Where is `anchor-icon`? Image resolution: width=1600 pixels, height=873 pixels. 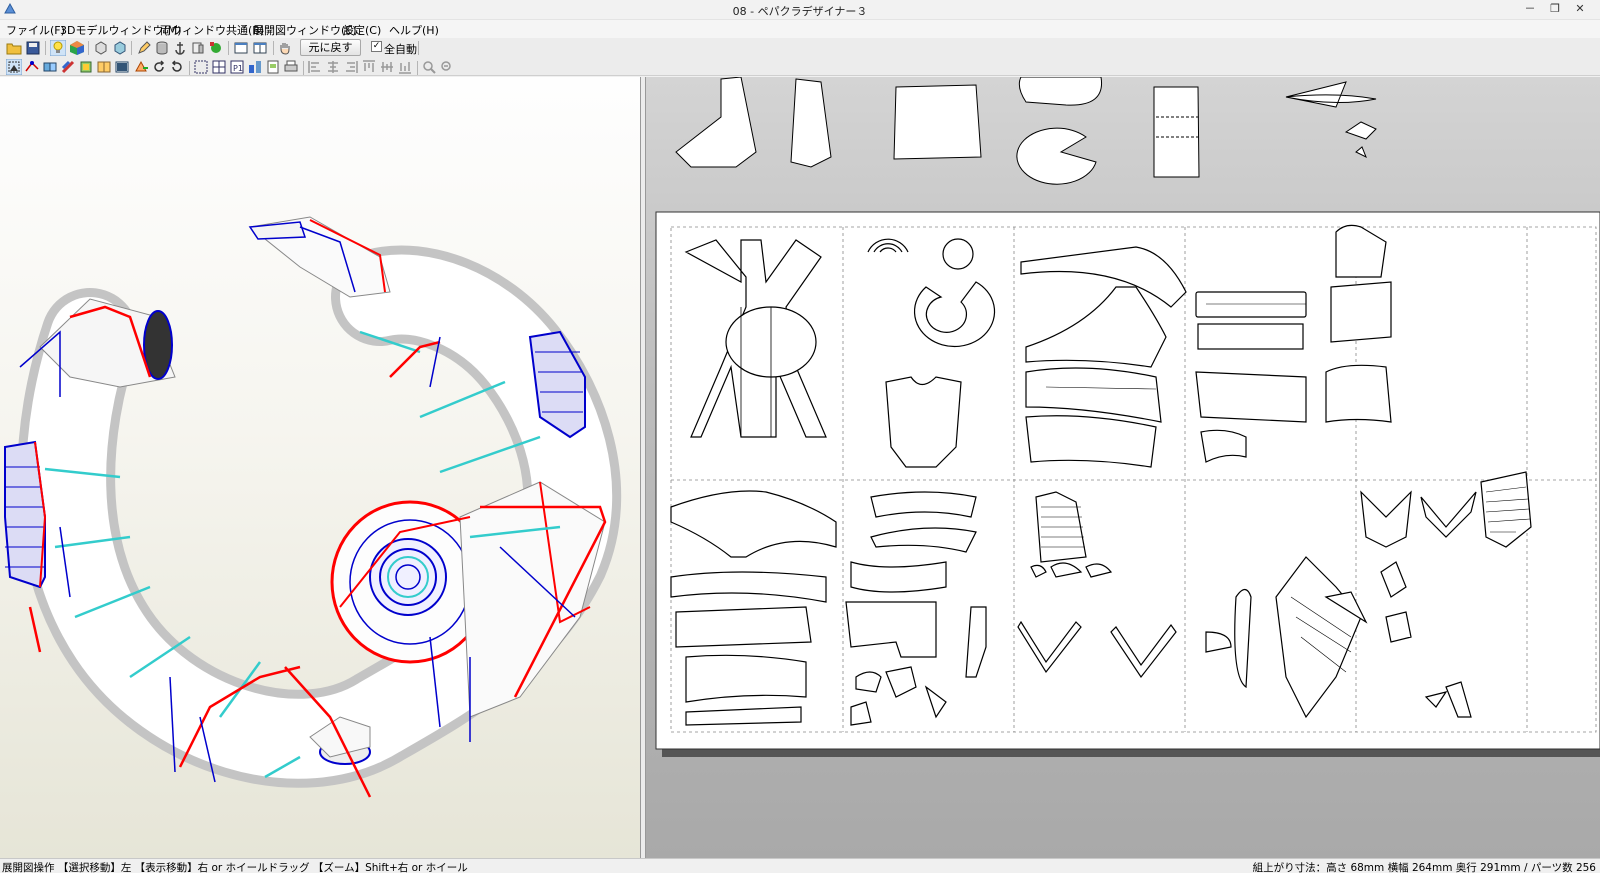
anchor-icon is located at coordinates (180, 48).